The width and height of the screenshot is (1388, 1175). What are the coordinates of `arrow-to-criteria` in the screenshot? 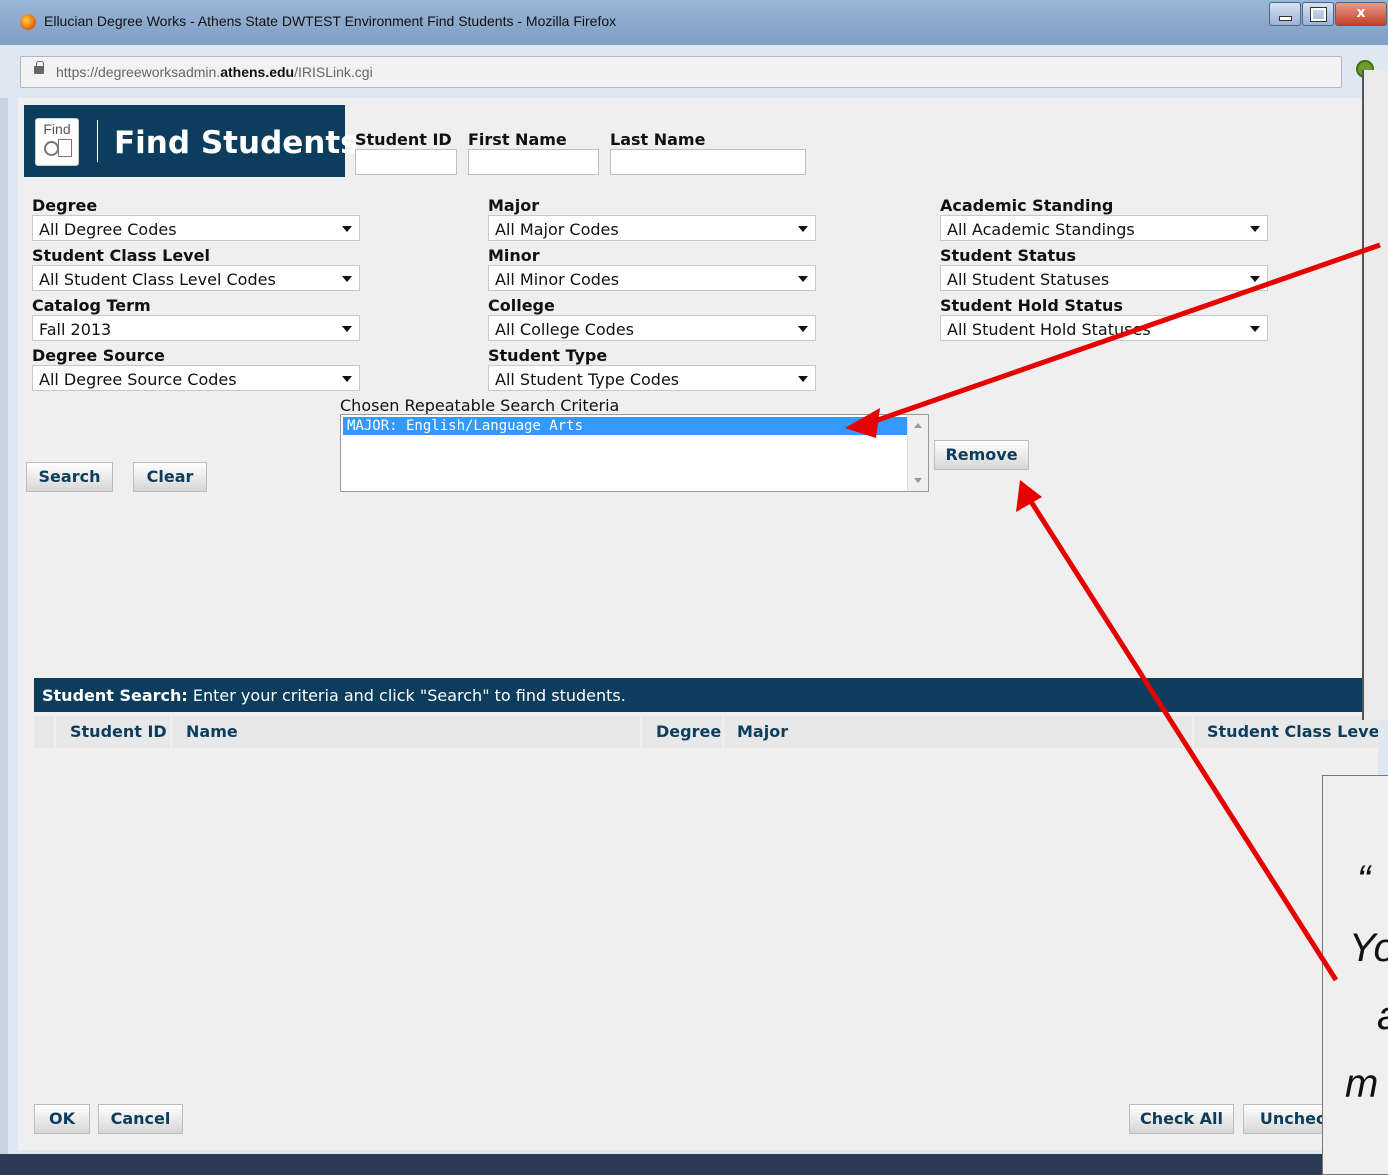 It's located at (1126, 333).